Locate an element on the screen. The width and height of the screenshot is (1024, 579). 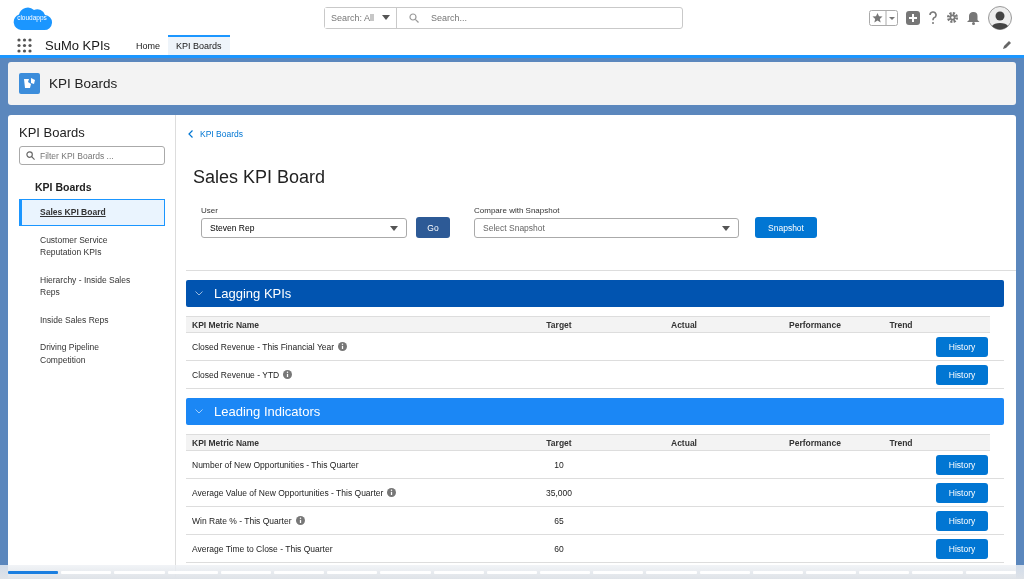
kpi-board-icon is located at coordinates (29, 83).